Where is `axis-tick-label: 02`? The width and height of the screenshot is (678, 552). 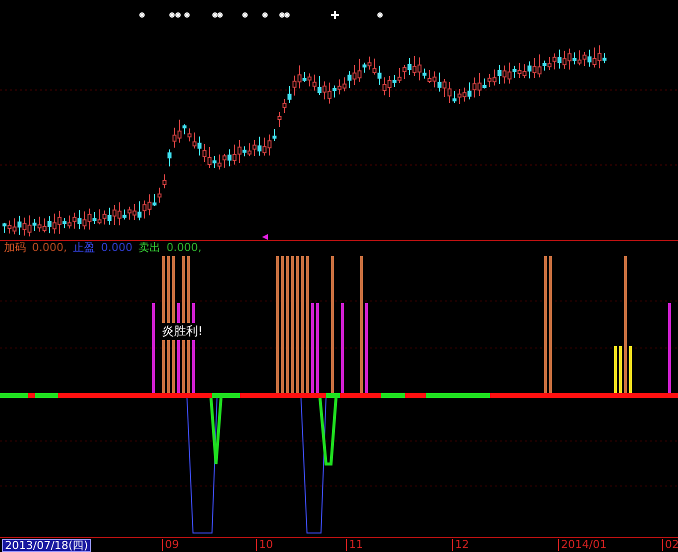
axis-tick-label: 02 is located at coordinates (670, 545).